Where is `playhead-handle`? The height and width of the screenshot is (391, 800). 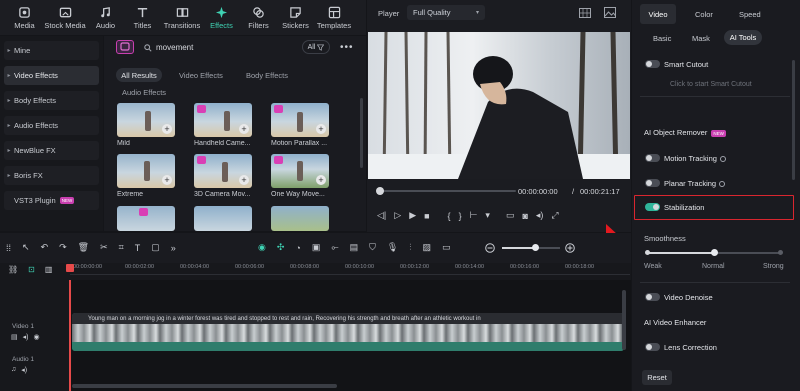
playhead-handle is located at coordinates (70, 268).